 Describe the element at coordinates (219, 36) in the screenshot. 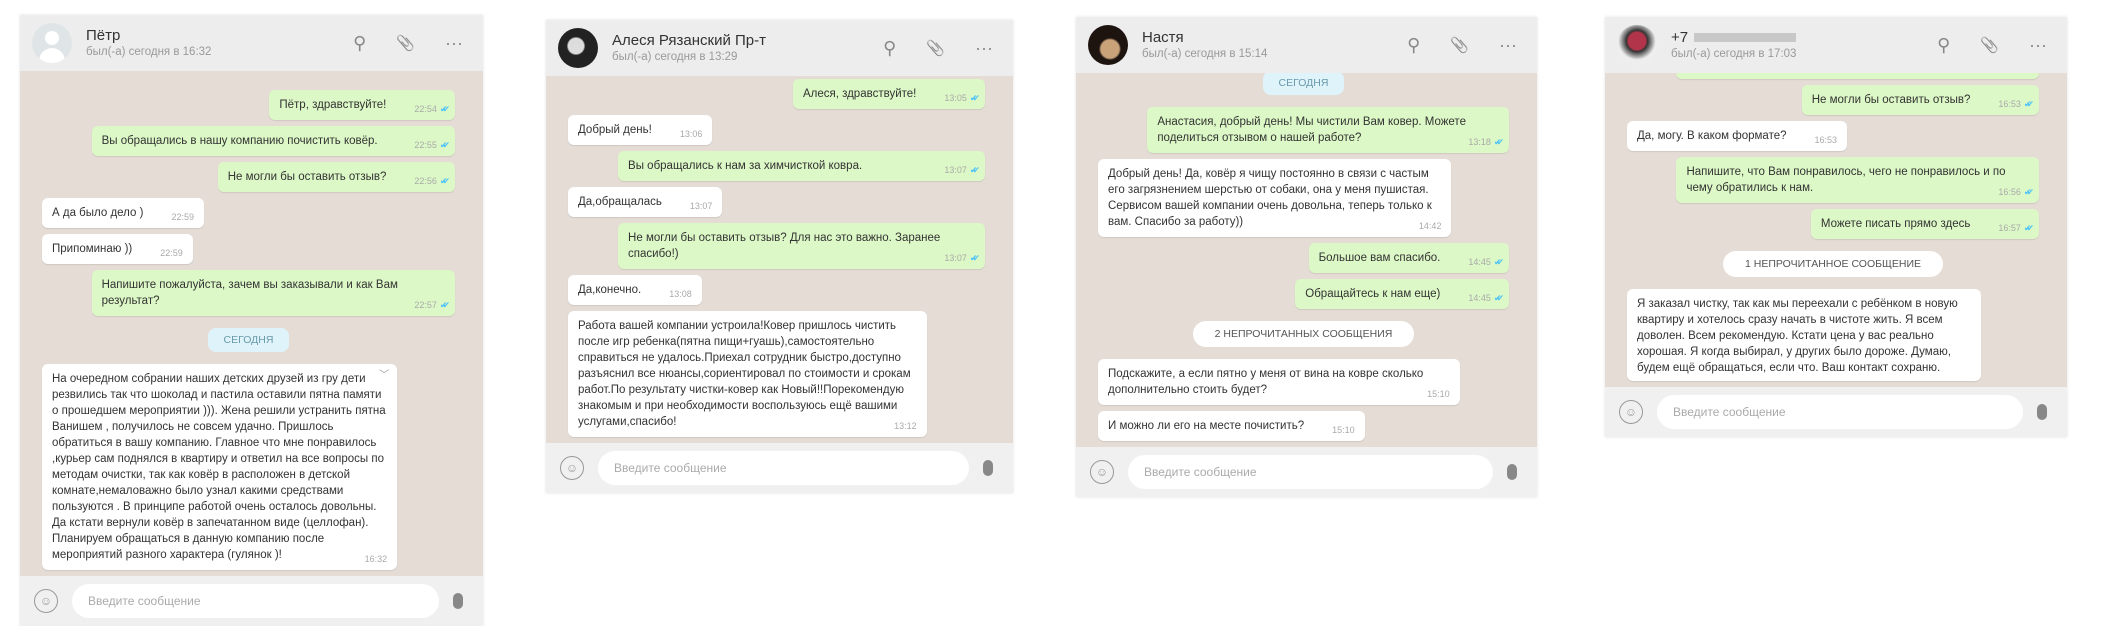

I see `contact-name: Пётр` at that location.